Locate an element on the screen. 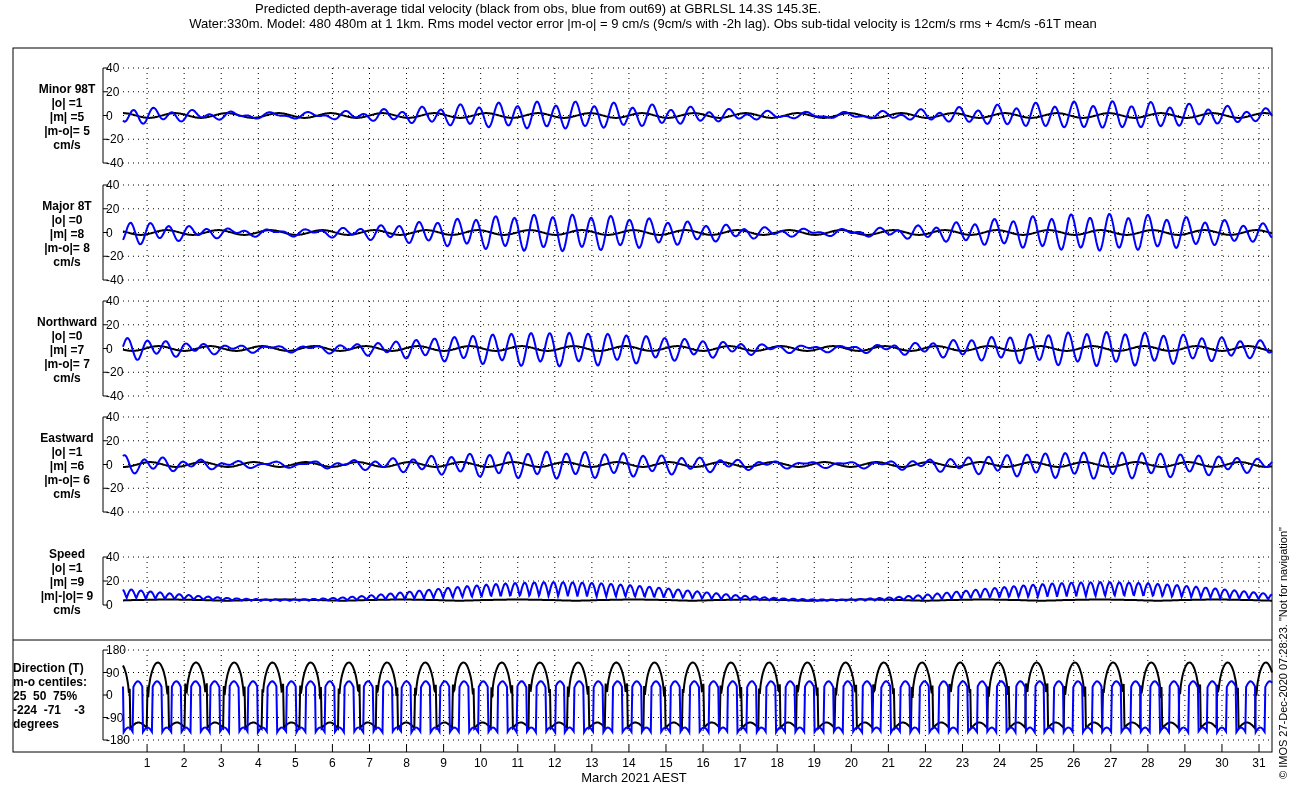 The image size is (1300, 800). axis-tick-label: 19 is located at coordinates (814, 763).